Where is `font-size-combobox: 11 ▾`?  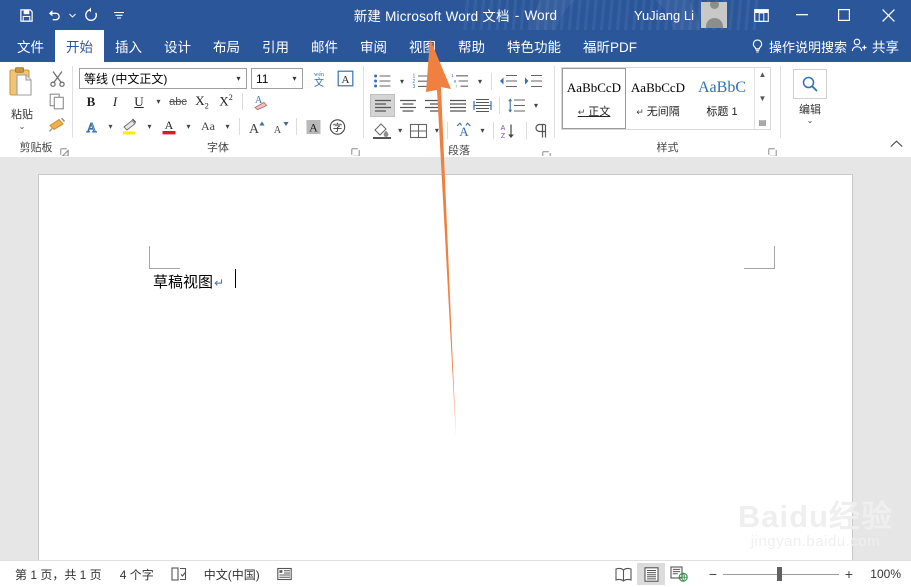
font-size-combobox: 11 ▾ is located at coordinates (277, 78).